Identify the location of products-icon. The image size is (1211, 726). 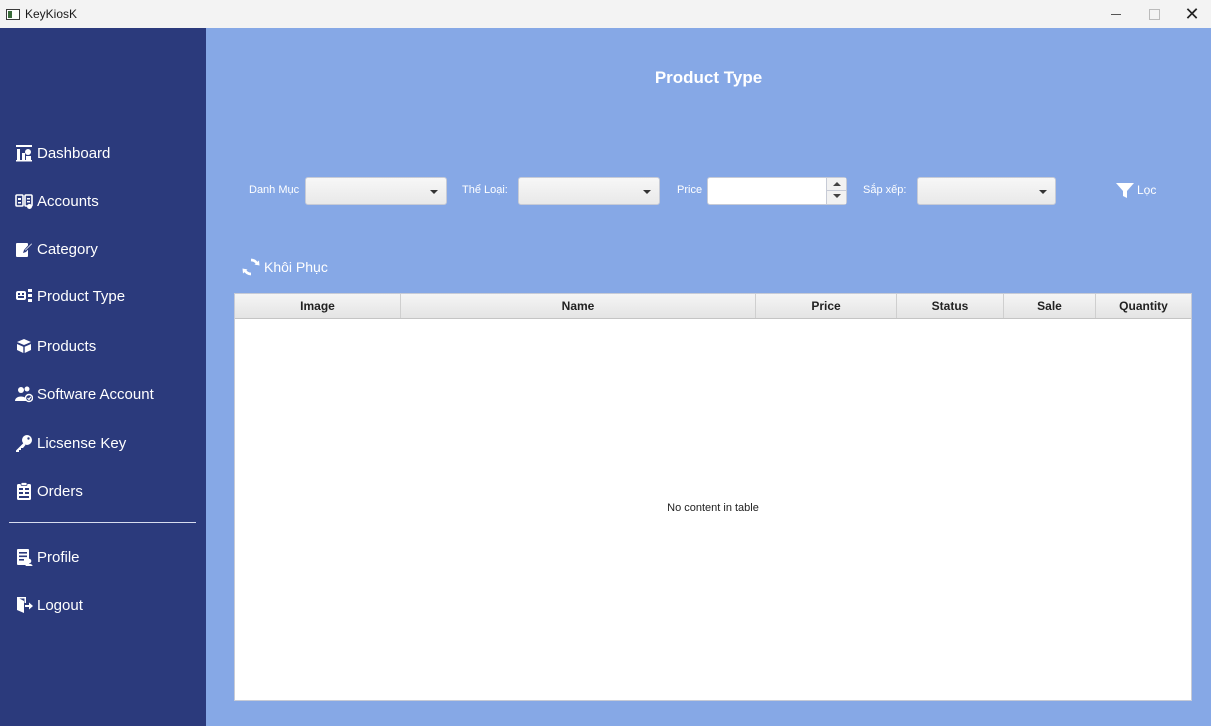
(24, 346).